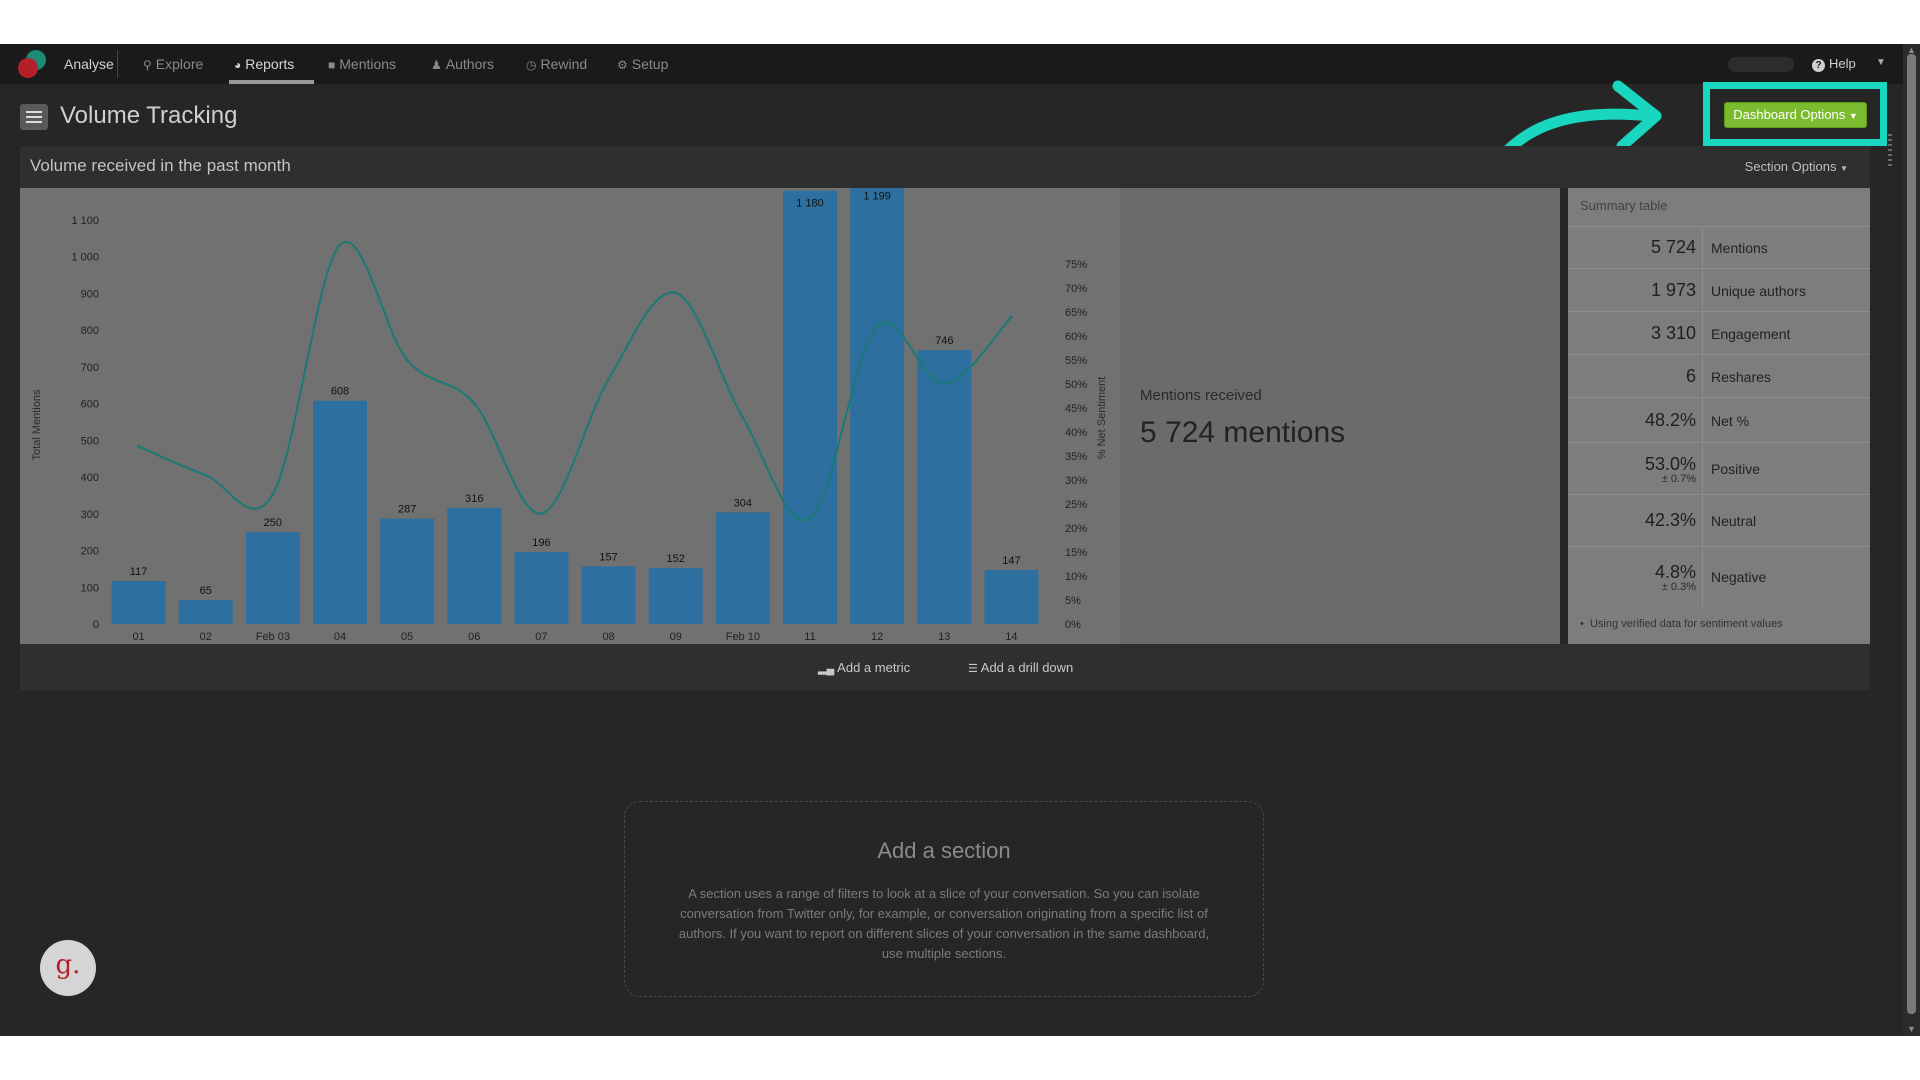  Describe the element at coordinates (1073, 625) in the screenshot. I see `y-right-tick-label: 0%` at that location.